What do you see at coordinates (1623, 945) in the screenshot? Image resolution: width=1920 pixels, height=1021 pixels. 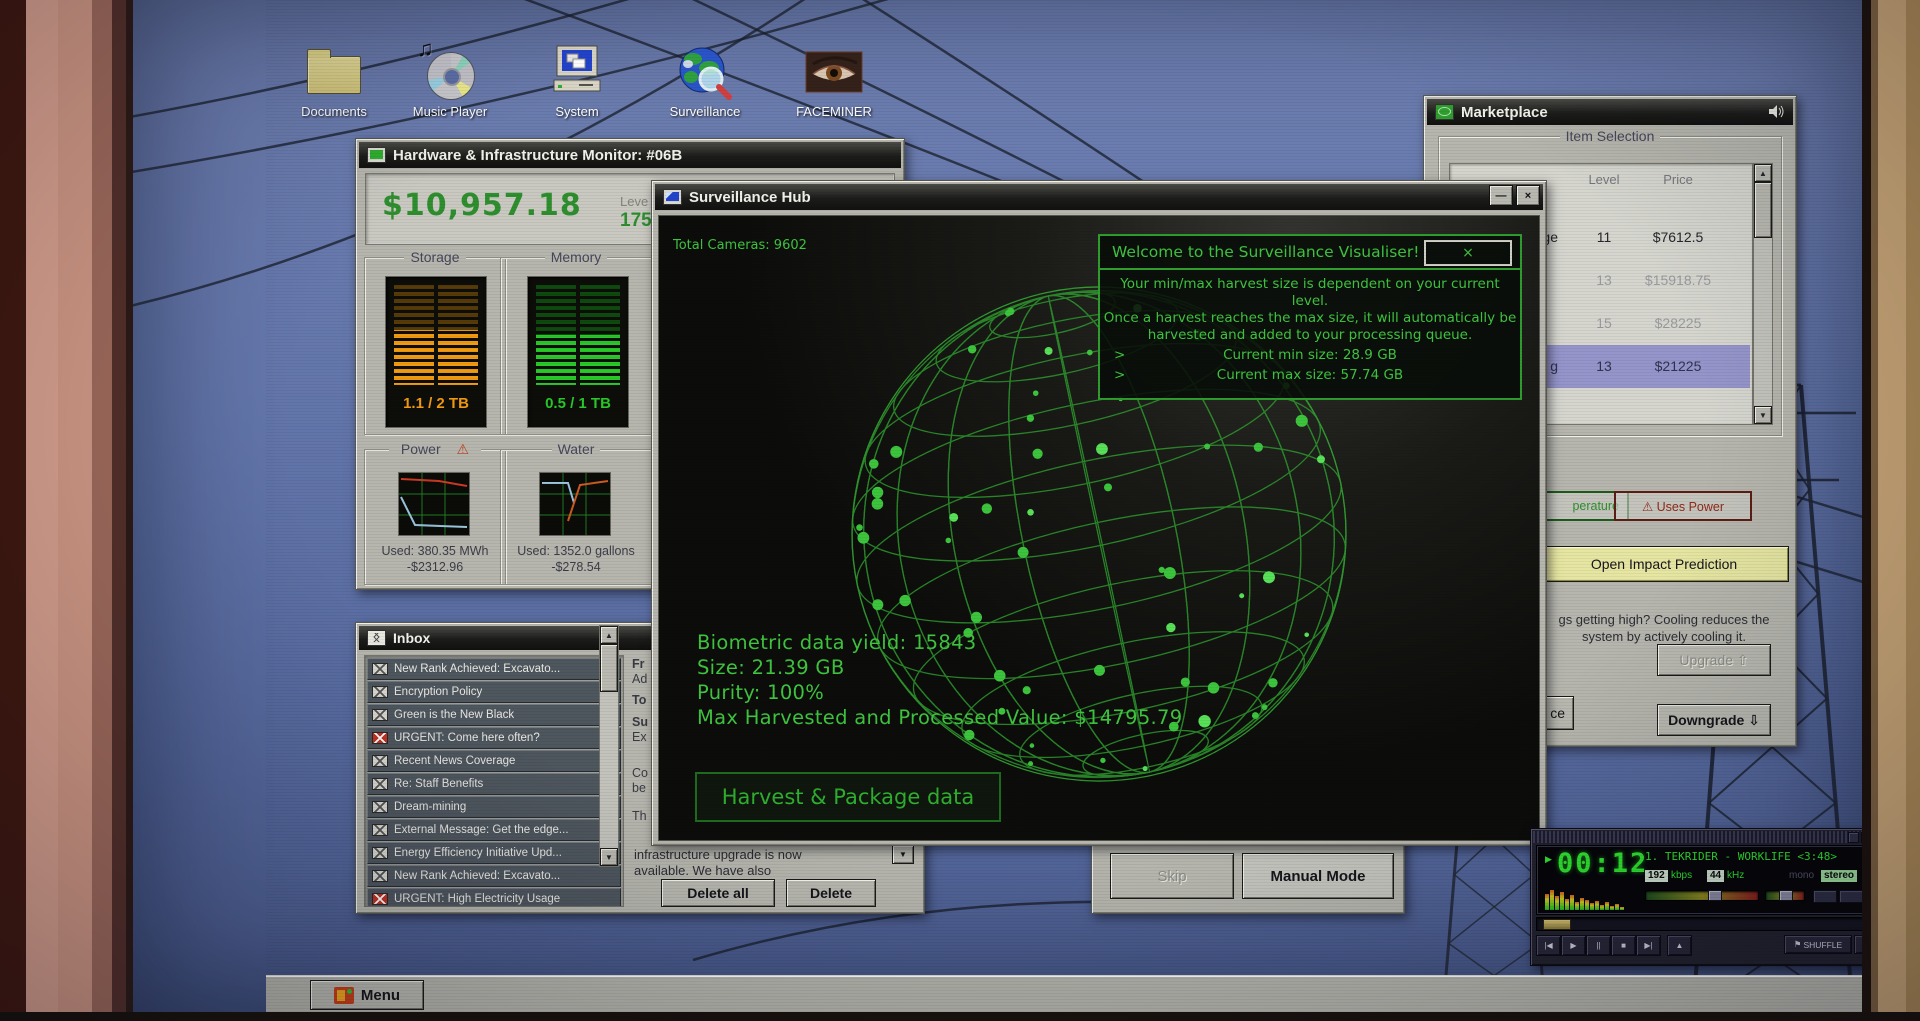 I see `stop-button: ■` at bounding box center [1623, 945].